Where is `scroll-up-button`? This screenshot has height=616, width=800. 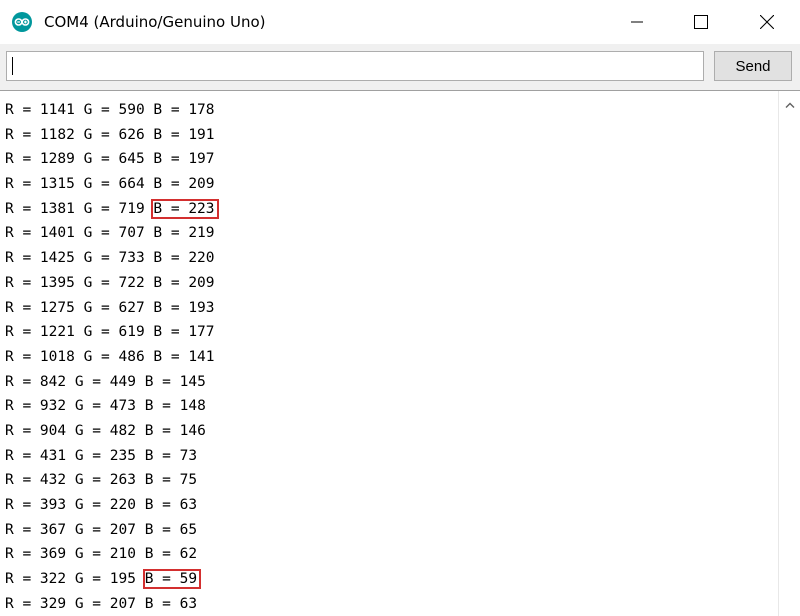
scroll-up-button is located at coordinates (789, 105).